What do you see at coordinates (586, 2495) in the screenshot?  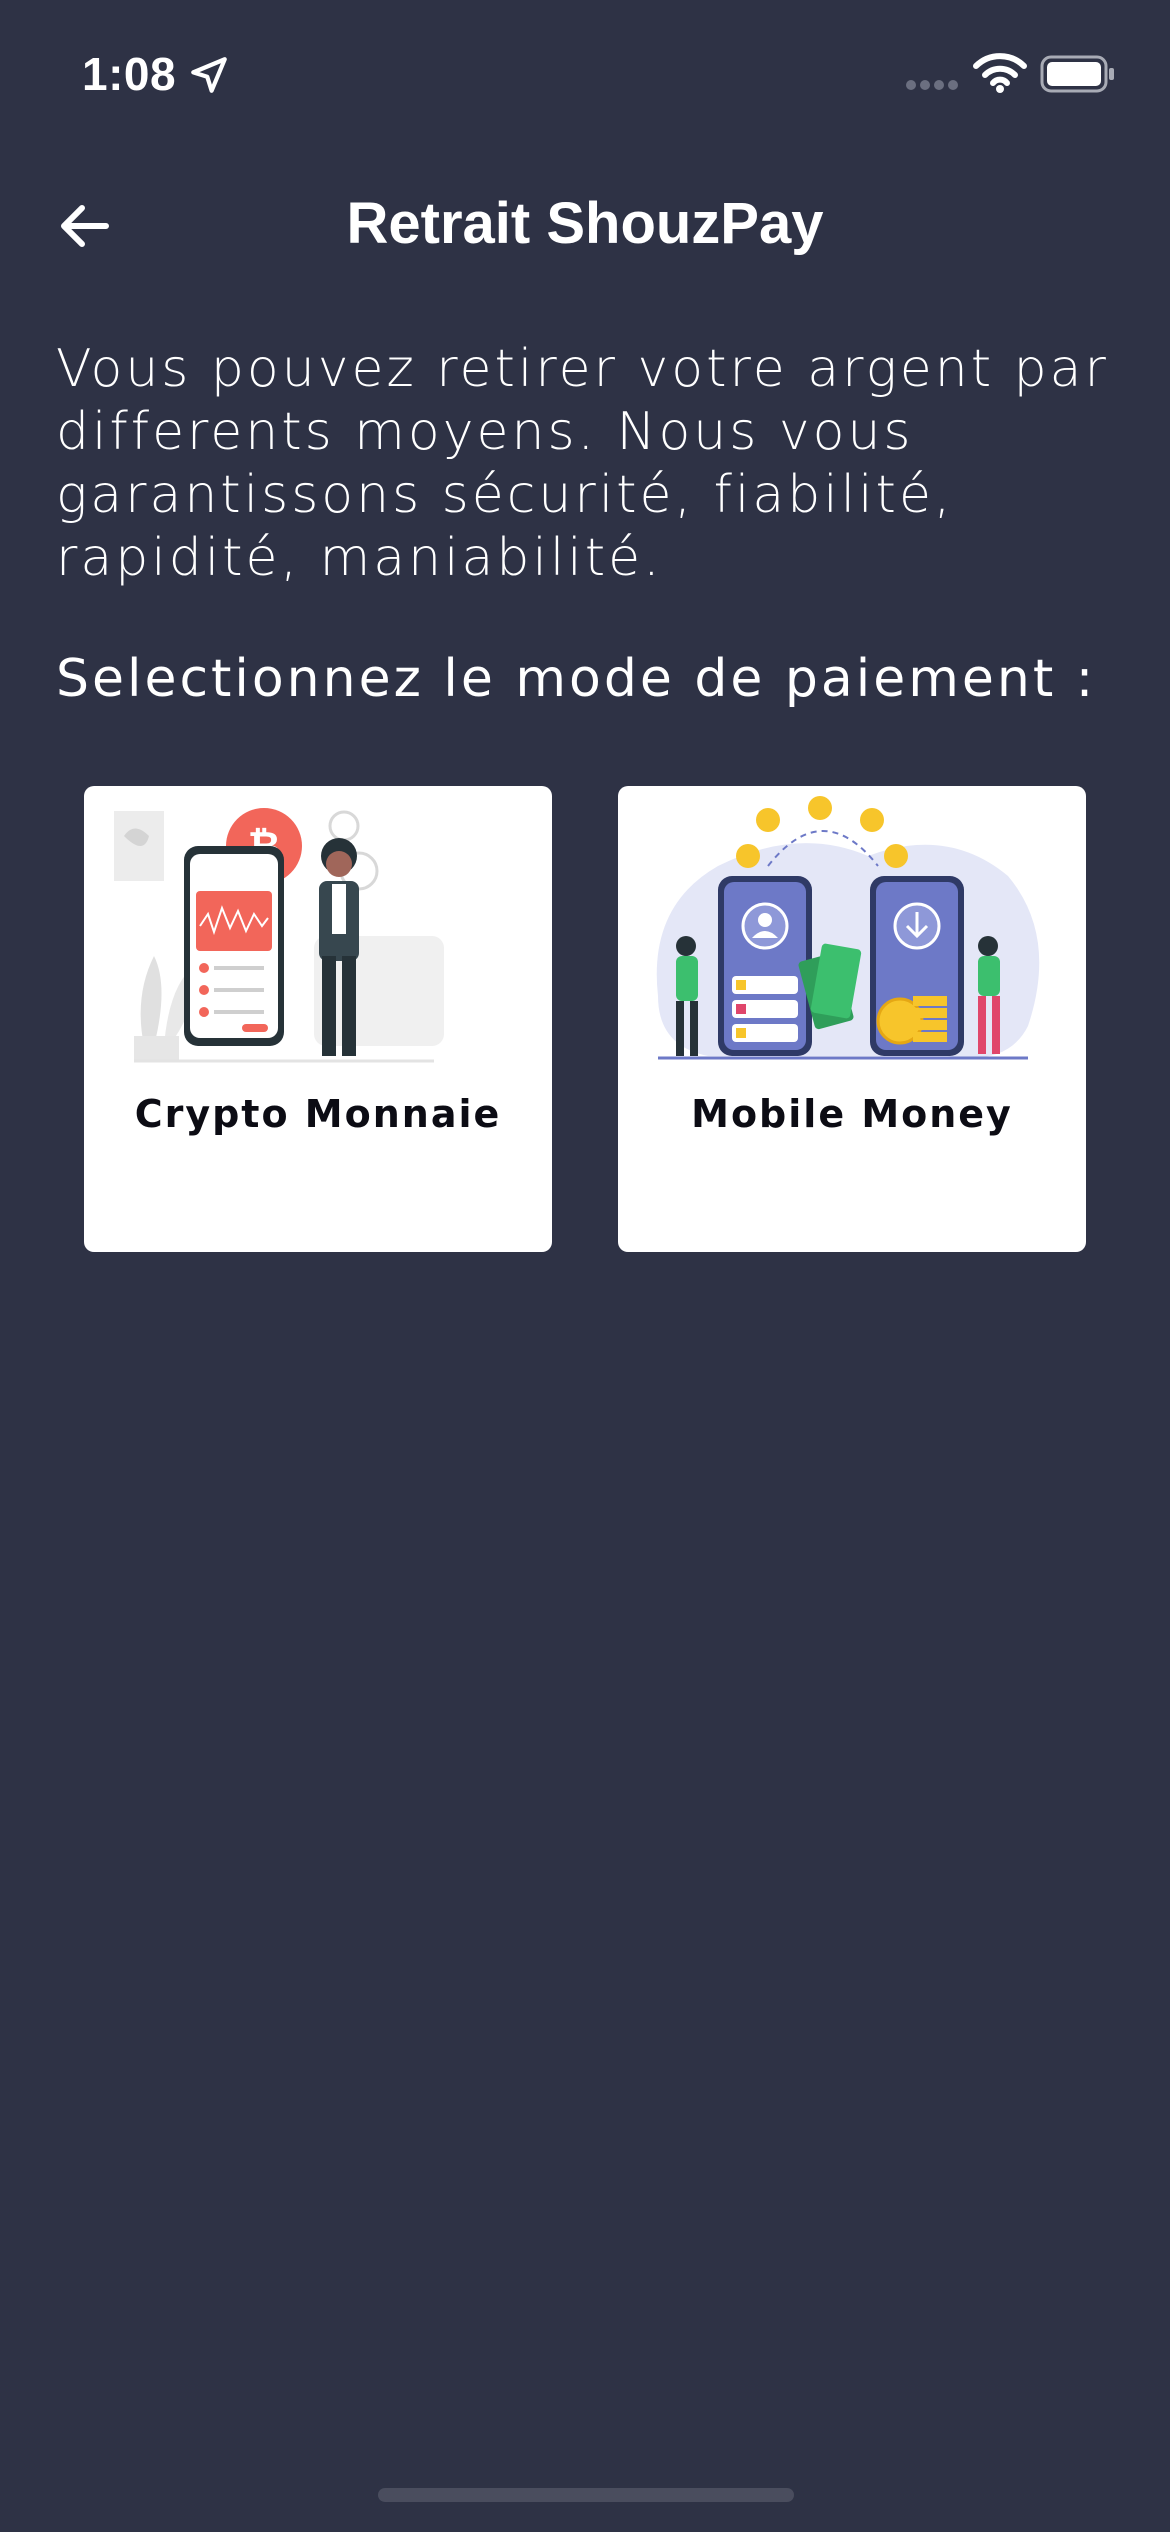 I see `home-indicator` at bounding box center [586, 2495].